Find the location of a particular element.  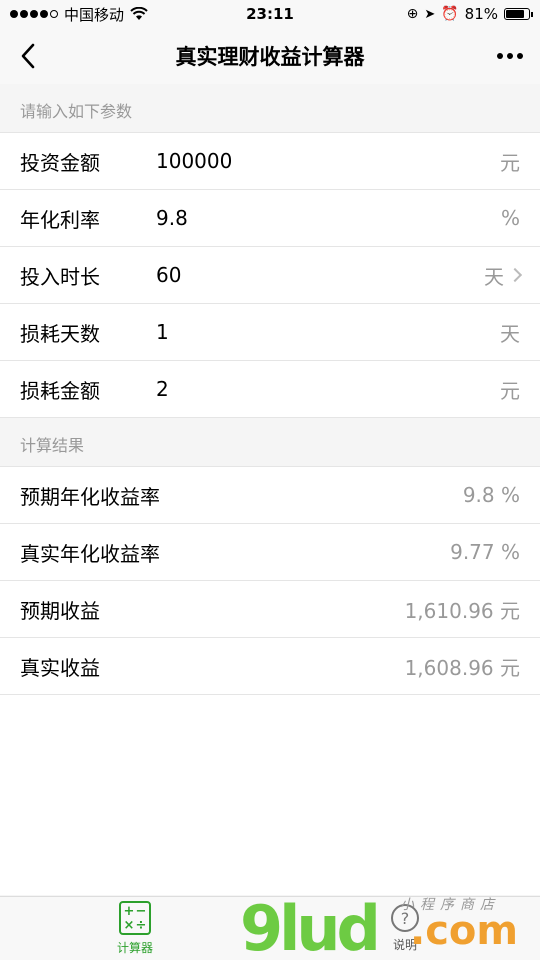

rotation-lock-icon: ⊕ is located at coordinates (412, 14).